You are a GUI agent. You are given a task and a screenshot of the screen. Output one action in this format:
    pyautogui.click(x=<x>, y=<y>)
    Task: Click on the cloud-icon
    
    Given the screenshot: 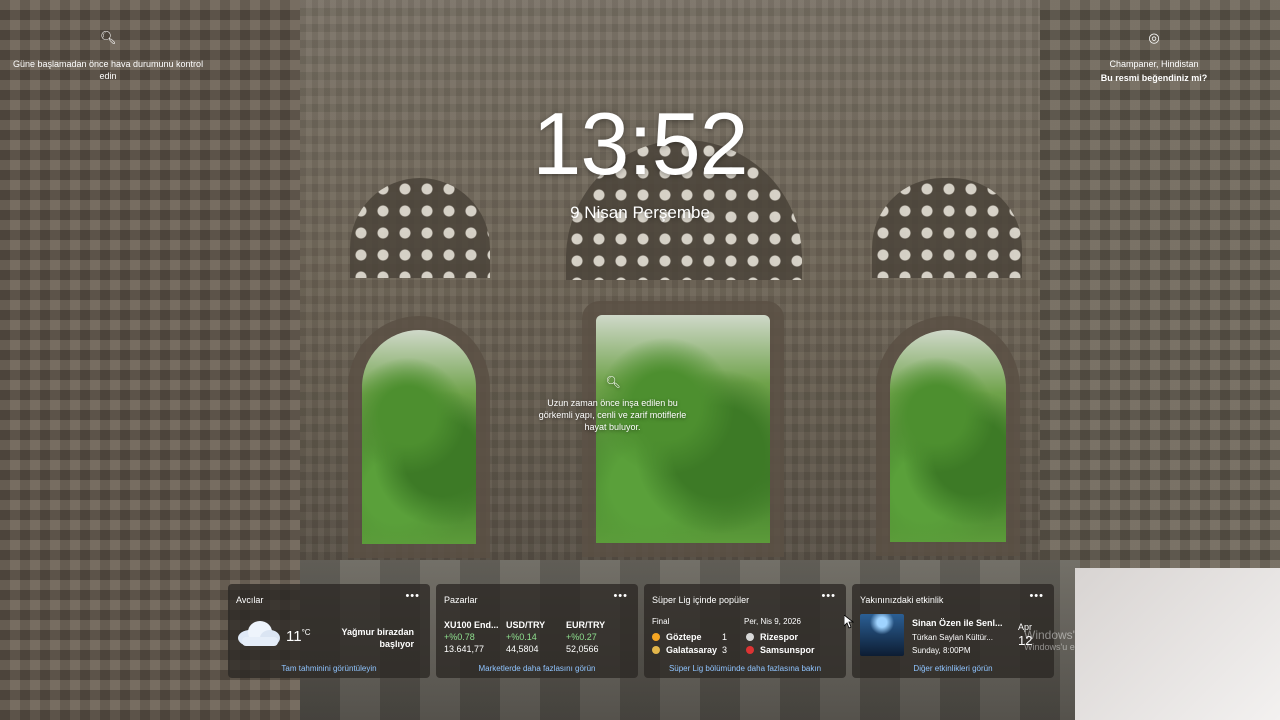 What is the action you would take?
    pyautogui.click(x=259, y=633)
    